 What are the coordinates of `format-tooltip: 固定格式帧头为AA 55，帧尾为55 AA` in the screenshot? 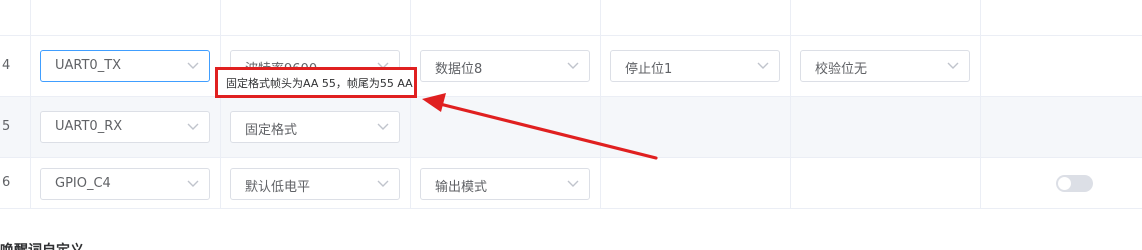 It's located at (315, 82).